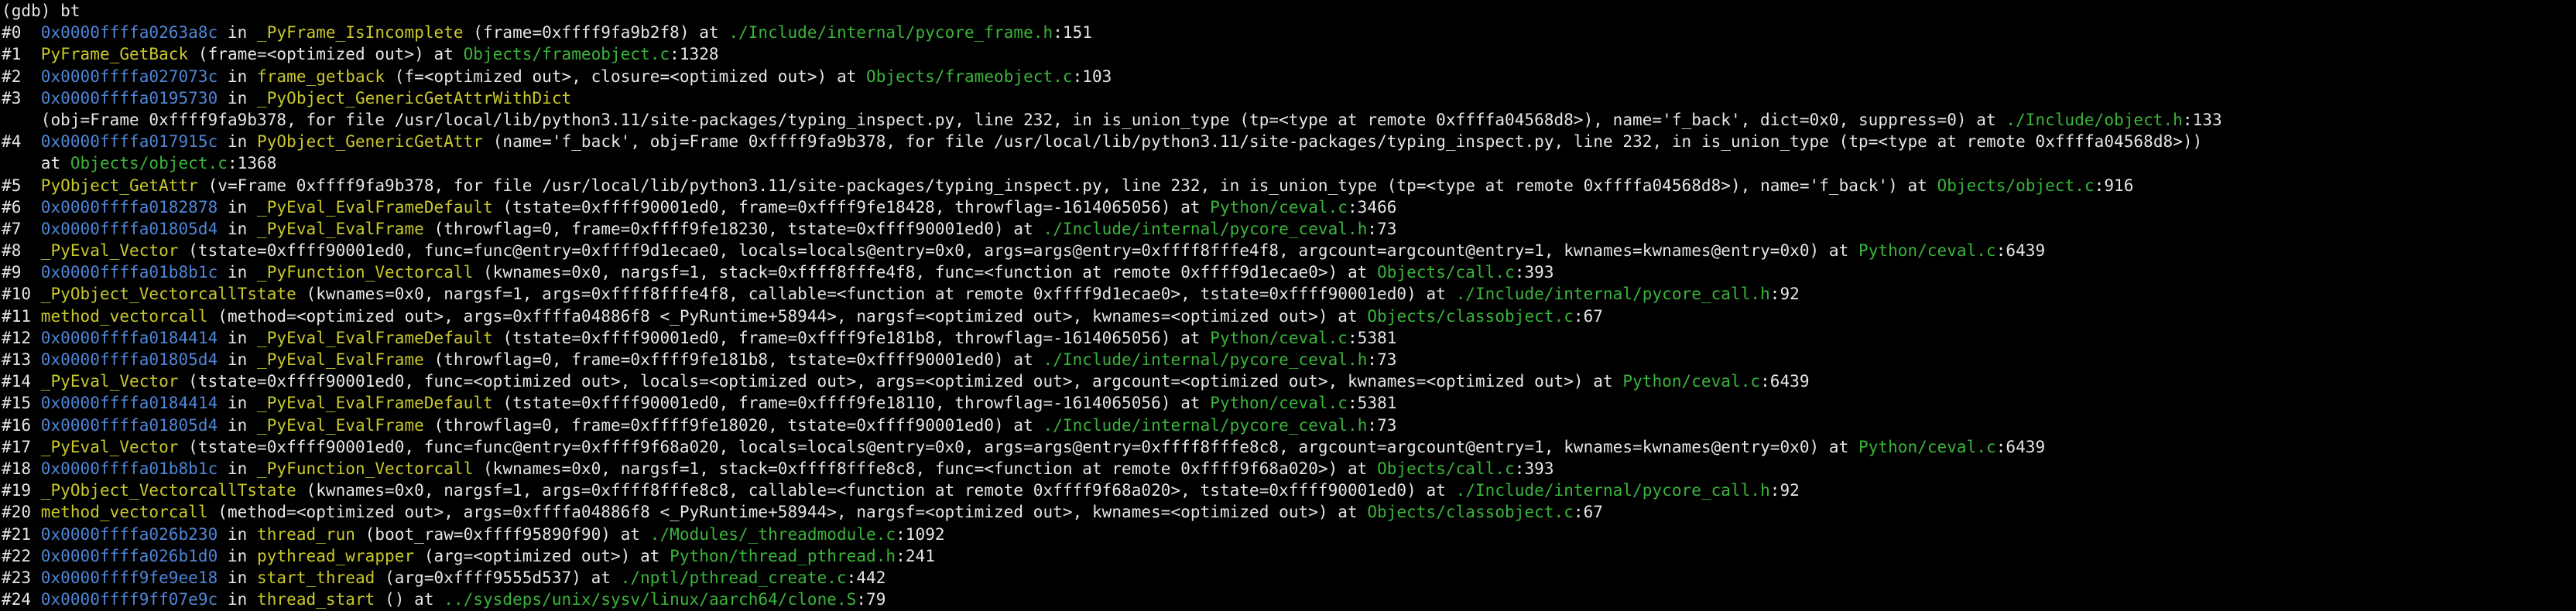  What do you see at coordinates (783, 555) in the screenshot?
I see `source-file: Python/thread_pthread.h` at bounding box center [783, 555].